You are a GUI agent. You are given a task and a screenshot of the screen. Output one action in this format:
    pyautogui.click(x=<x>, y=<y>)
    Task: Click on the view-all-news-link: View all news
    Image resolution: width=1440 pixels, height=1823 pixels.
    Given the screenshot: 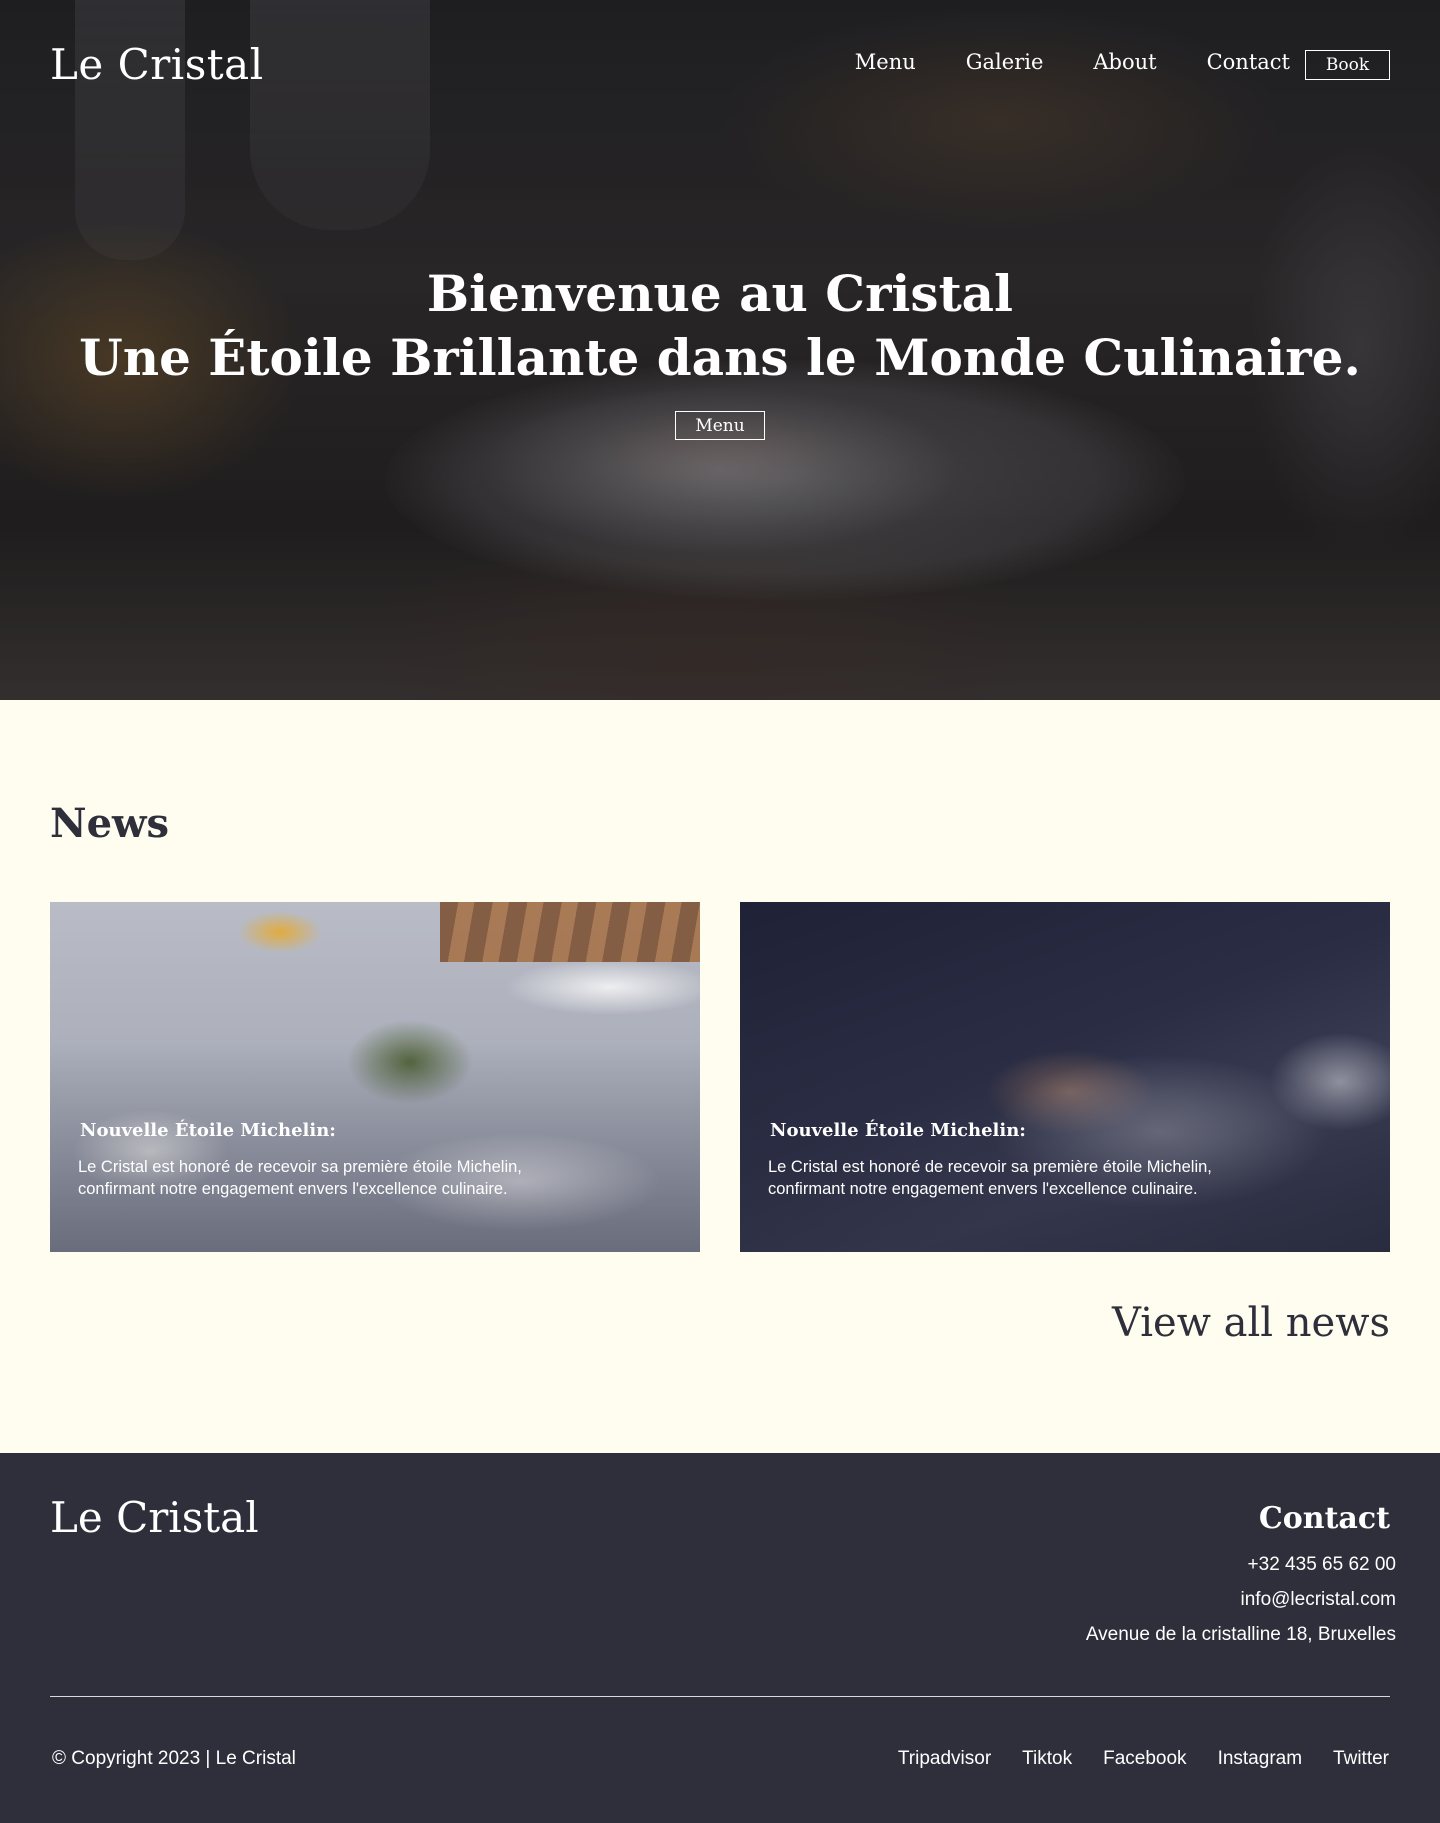 What is the action you would take?
    pyautogui.click(x=1251, y=1323)
    